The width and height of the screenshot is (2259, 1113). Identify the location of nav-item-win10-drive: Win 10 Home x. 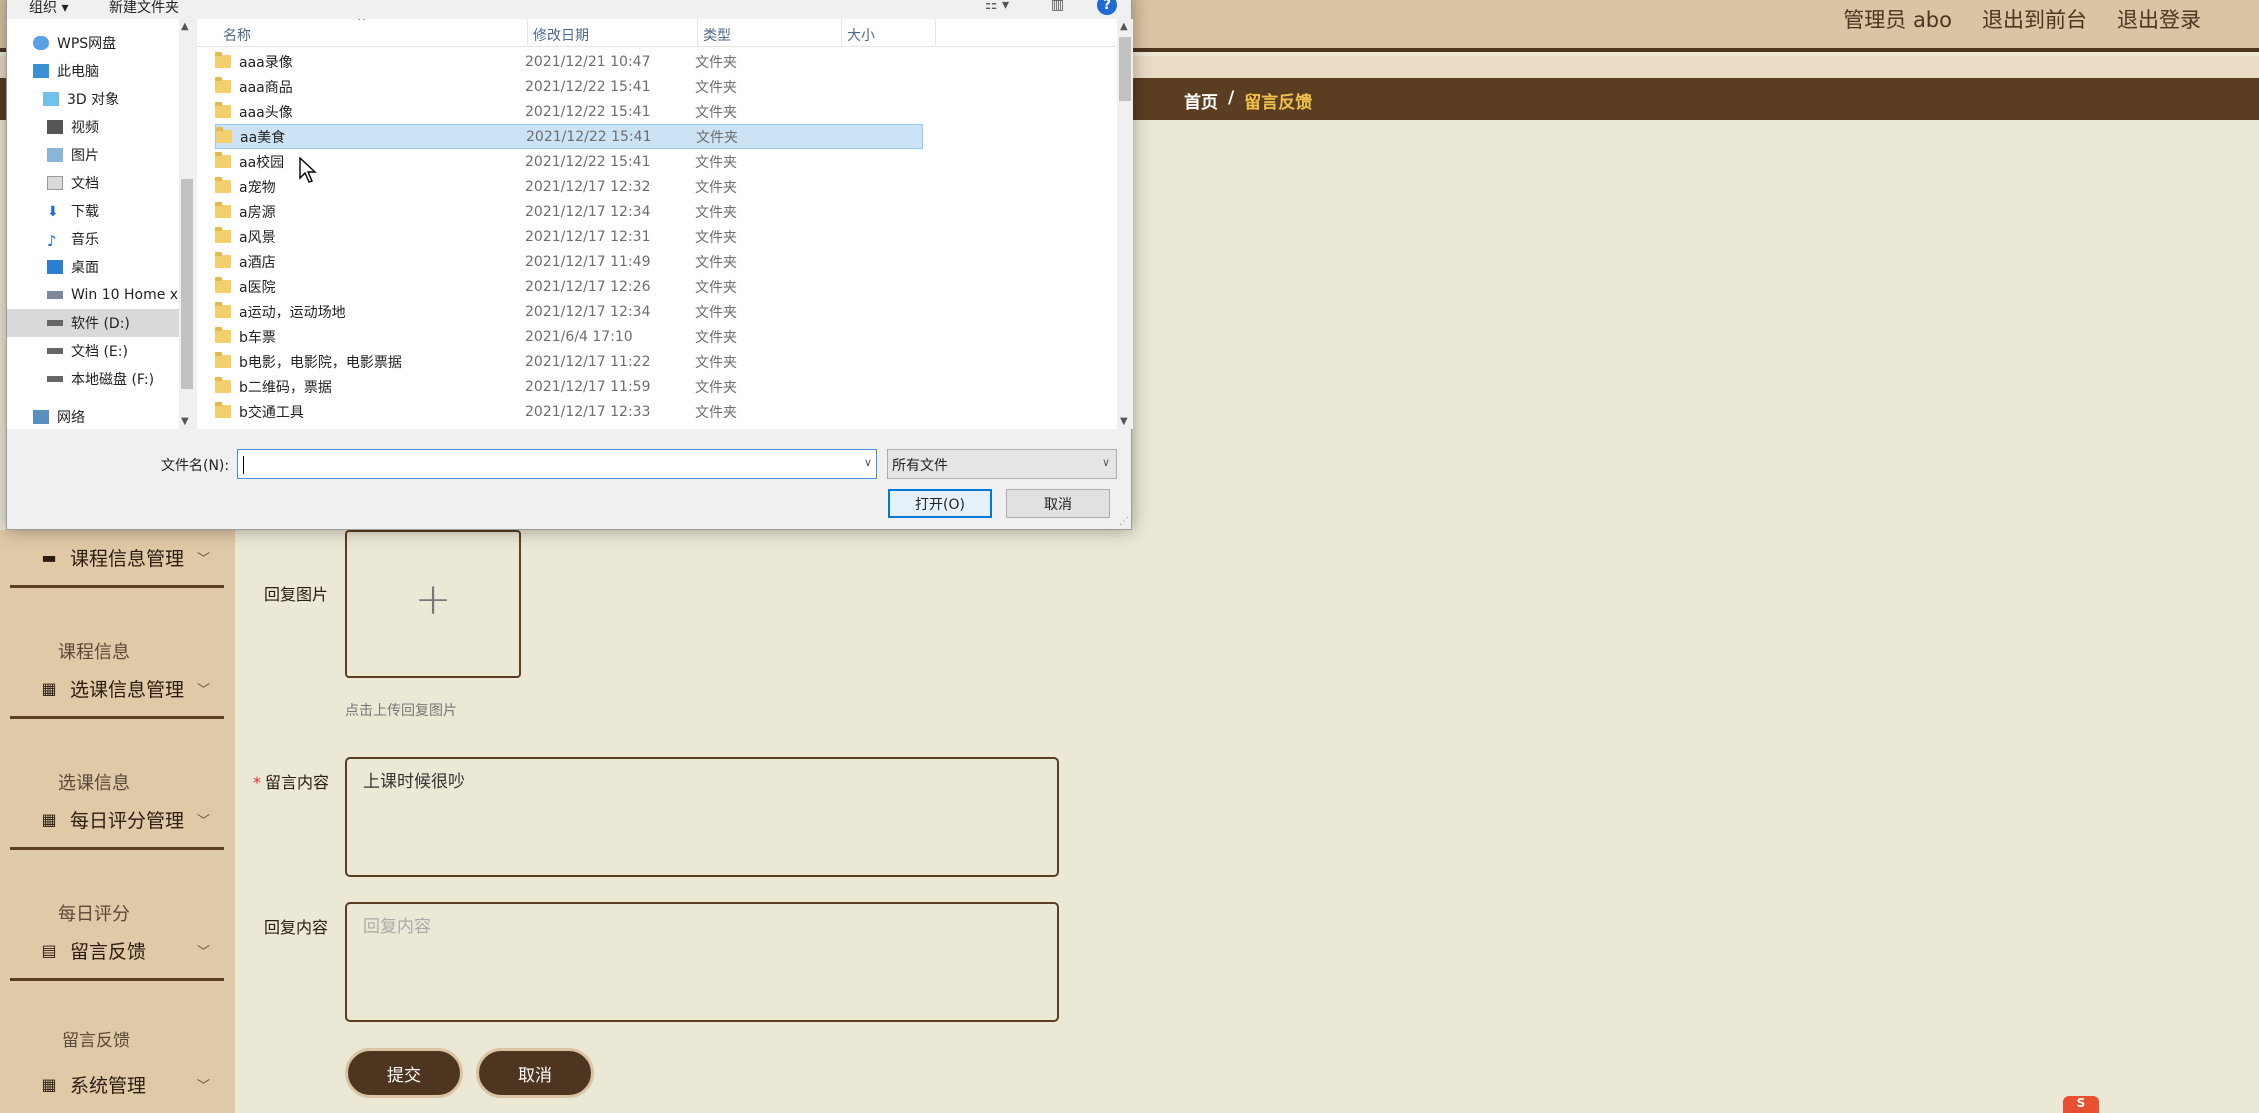
(93, 295).